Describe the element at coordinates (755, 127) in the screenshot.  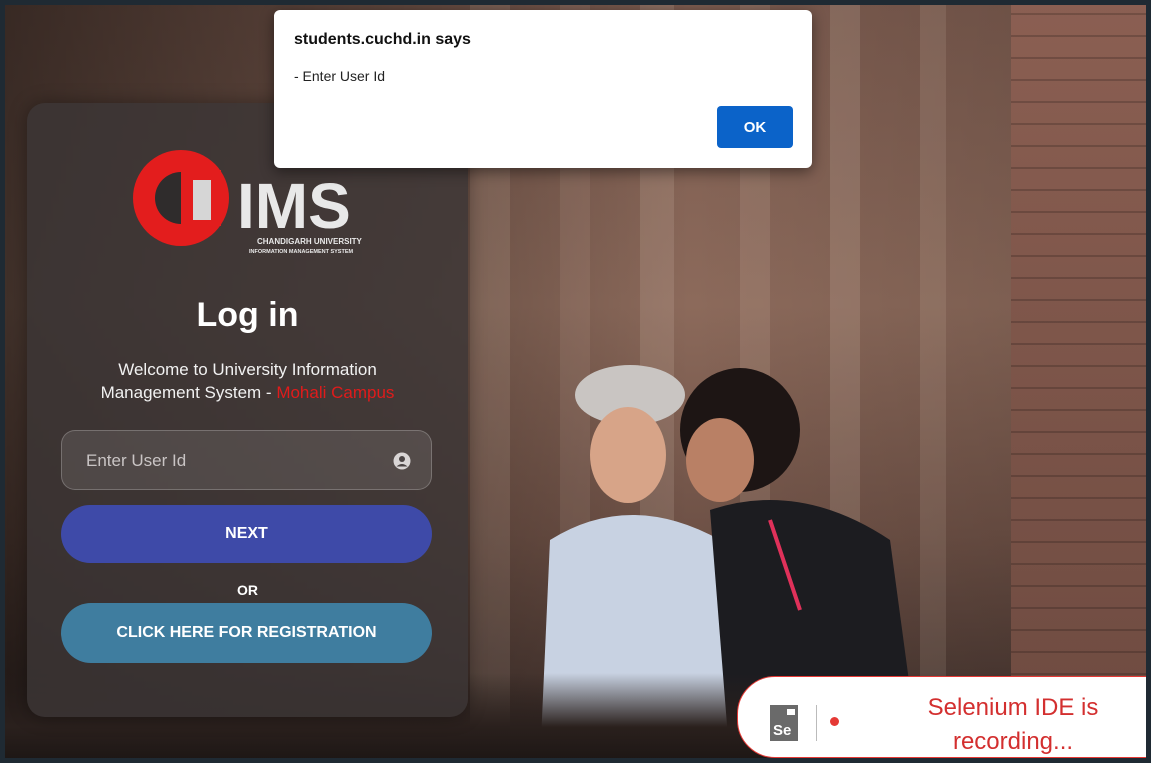
I see `dialog-ok-button: OK` at that location.